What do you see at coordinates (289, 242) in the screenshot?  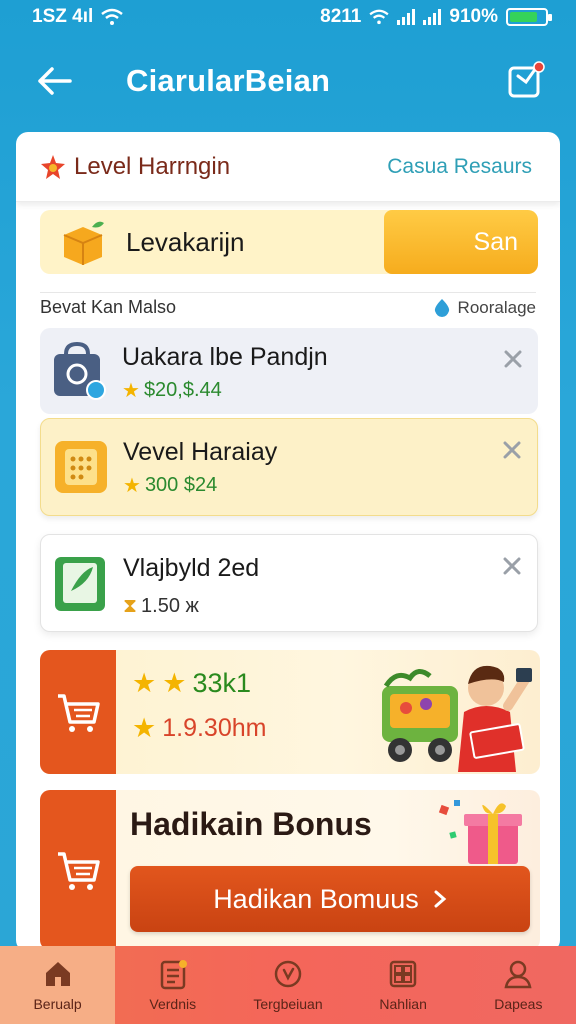 I see `level-row: Levakarijn San` at bounding box center [289, 242].